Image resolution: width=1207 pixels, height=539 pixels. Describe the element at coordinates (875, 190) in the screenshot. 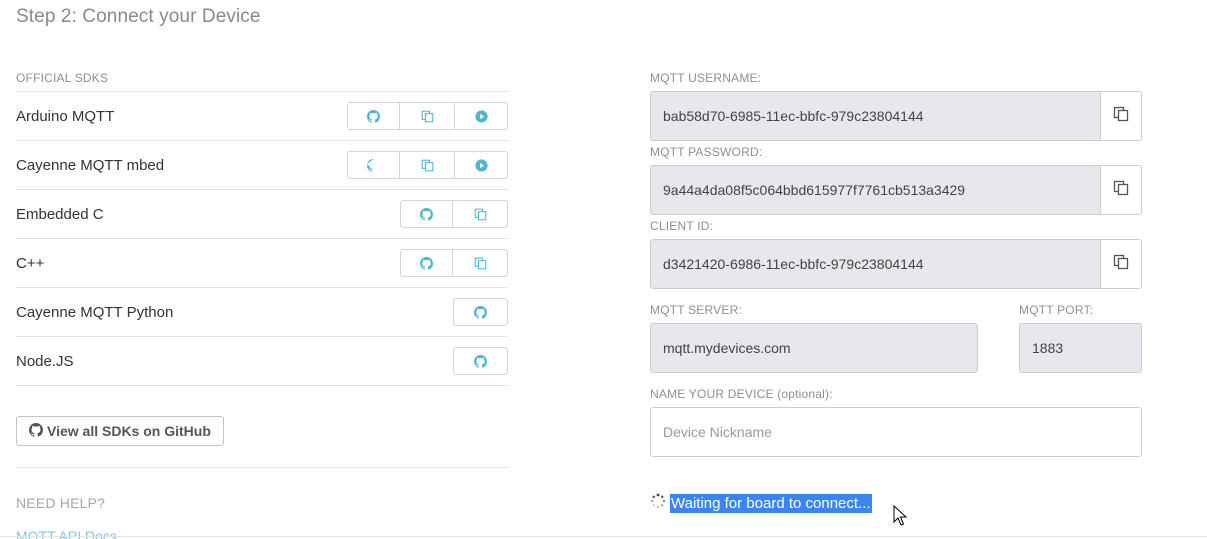

I see `mqtt-password-value: 9a44a4da08f5c064bbd615977f7761cb513a3429` at that location.